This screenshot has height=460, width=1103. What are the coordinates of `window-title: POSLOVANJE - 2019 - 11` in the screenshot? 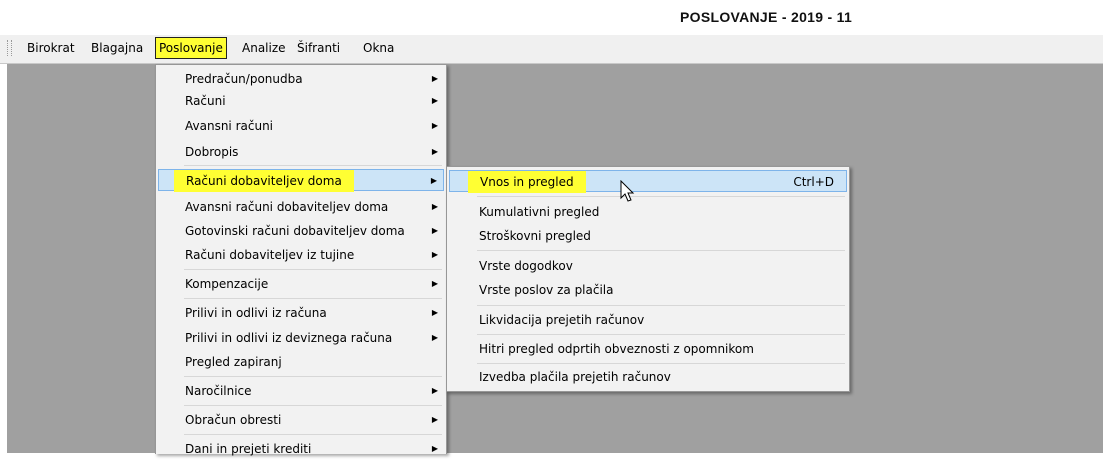 It's located at (766, 17).